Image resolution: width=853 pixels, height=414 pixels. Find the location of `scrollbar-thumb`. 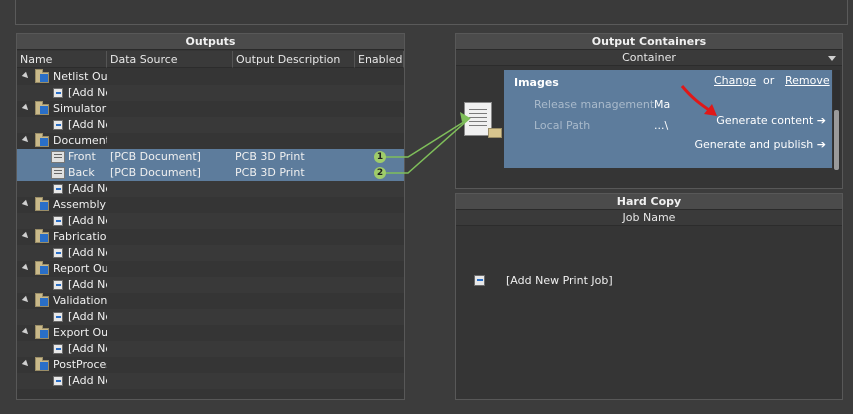

scrollbar-thumb is located at coordinates (836, 140).